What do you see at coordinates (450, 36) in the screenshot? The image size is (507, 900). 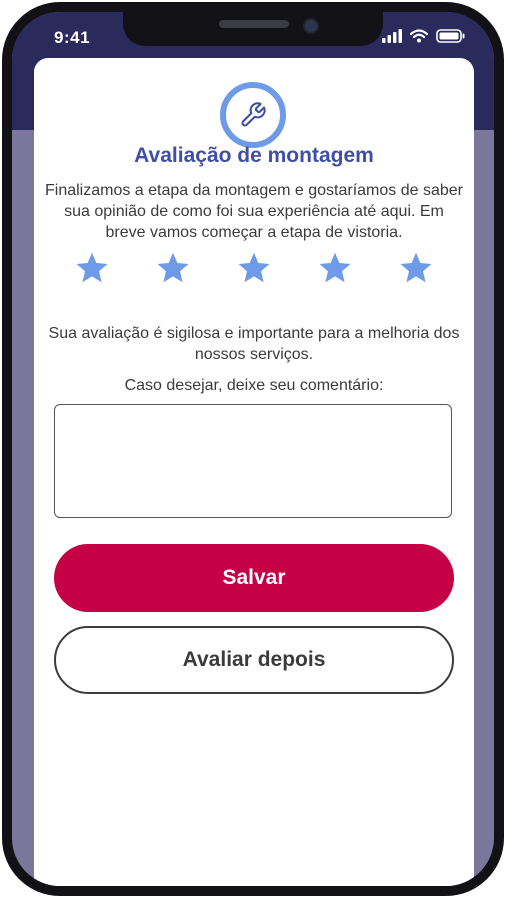 I see `battery-icon` at bounding box center [450, 36].